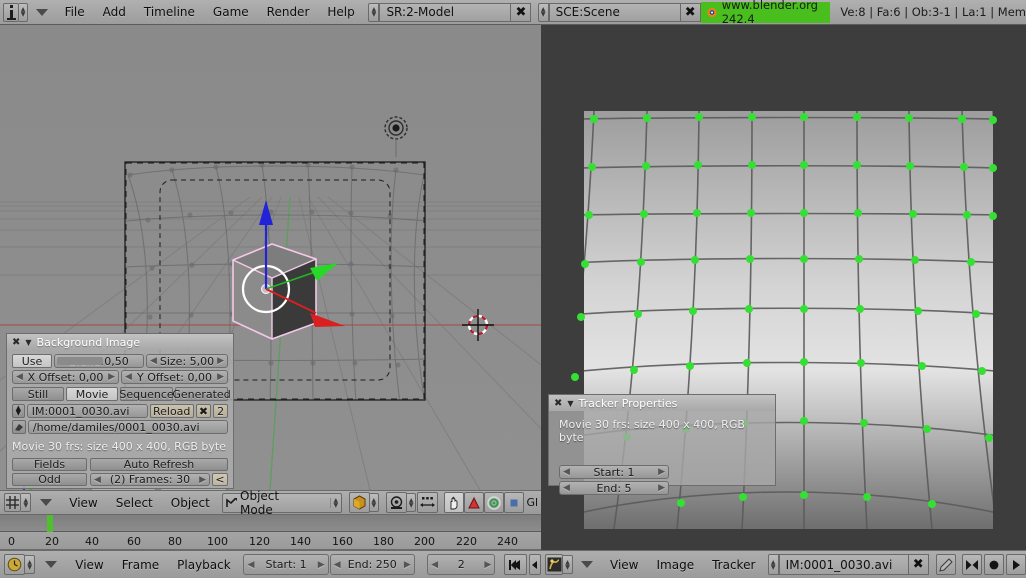 This screenshot has width=1026, height=578. Describe the element at coordinates (507, 541) in the screenshot. I see `tick-240: 240` at that location.